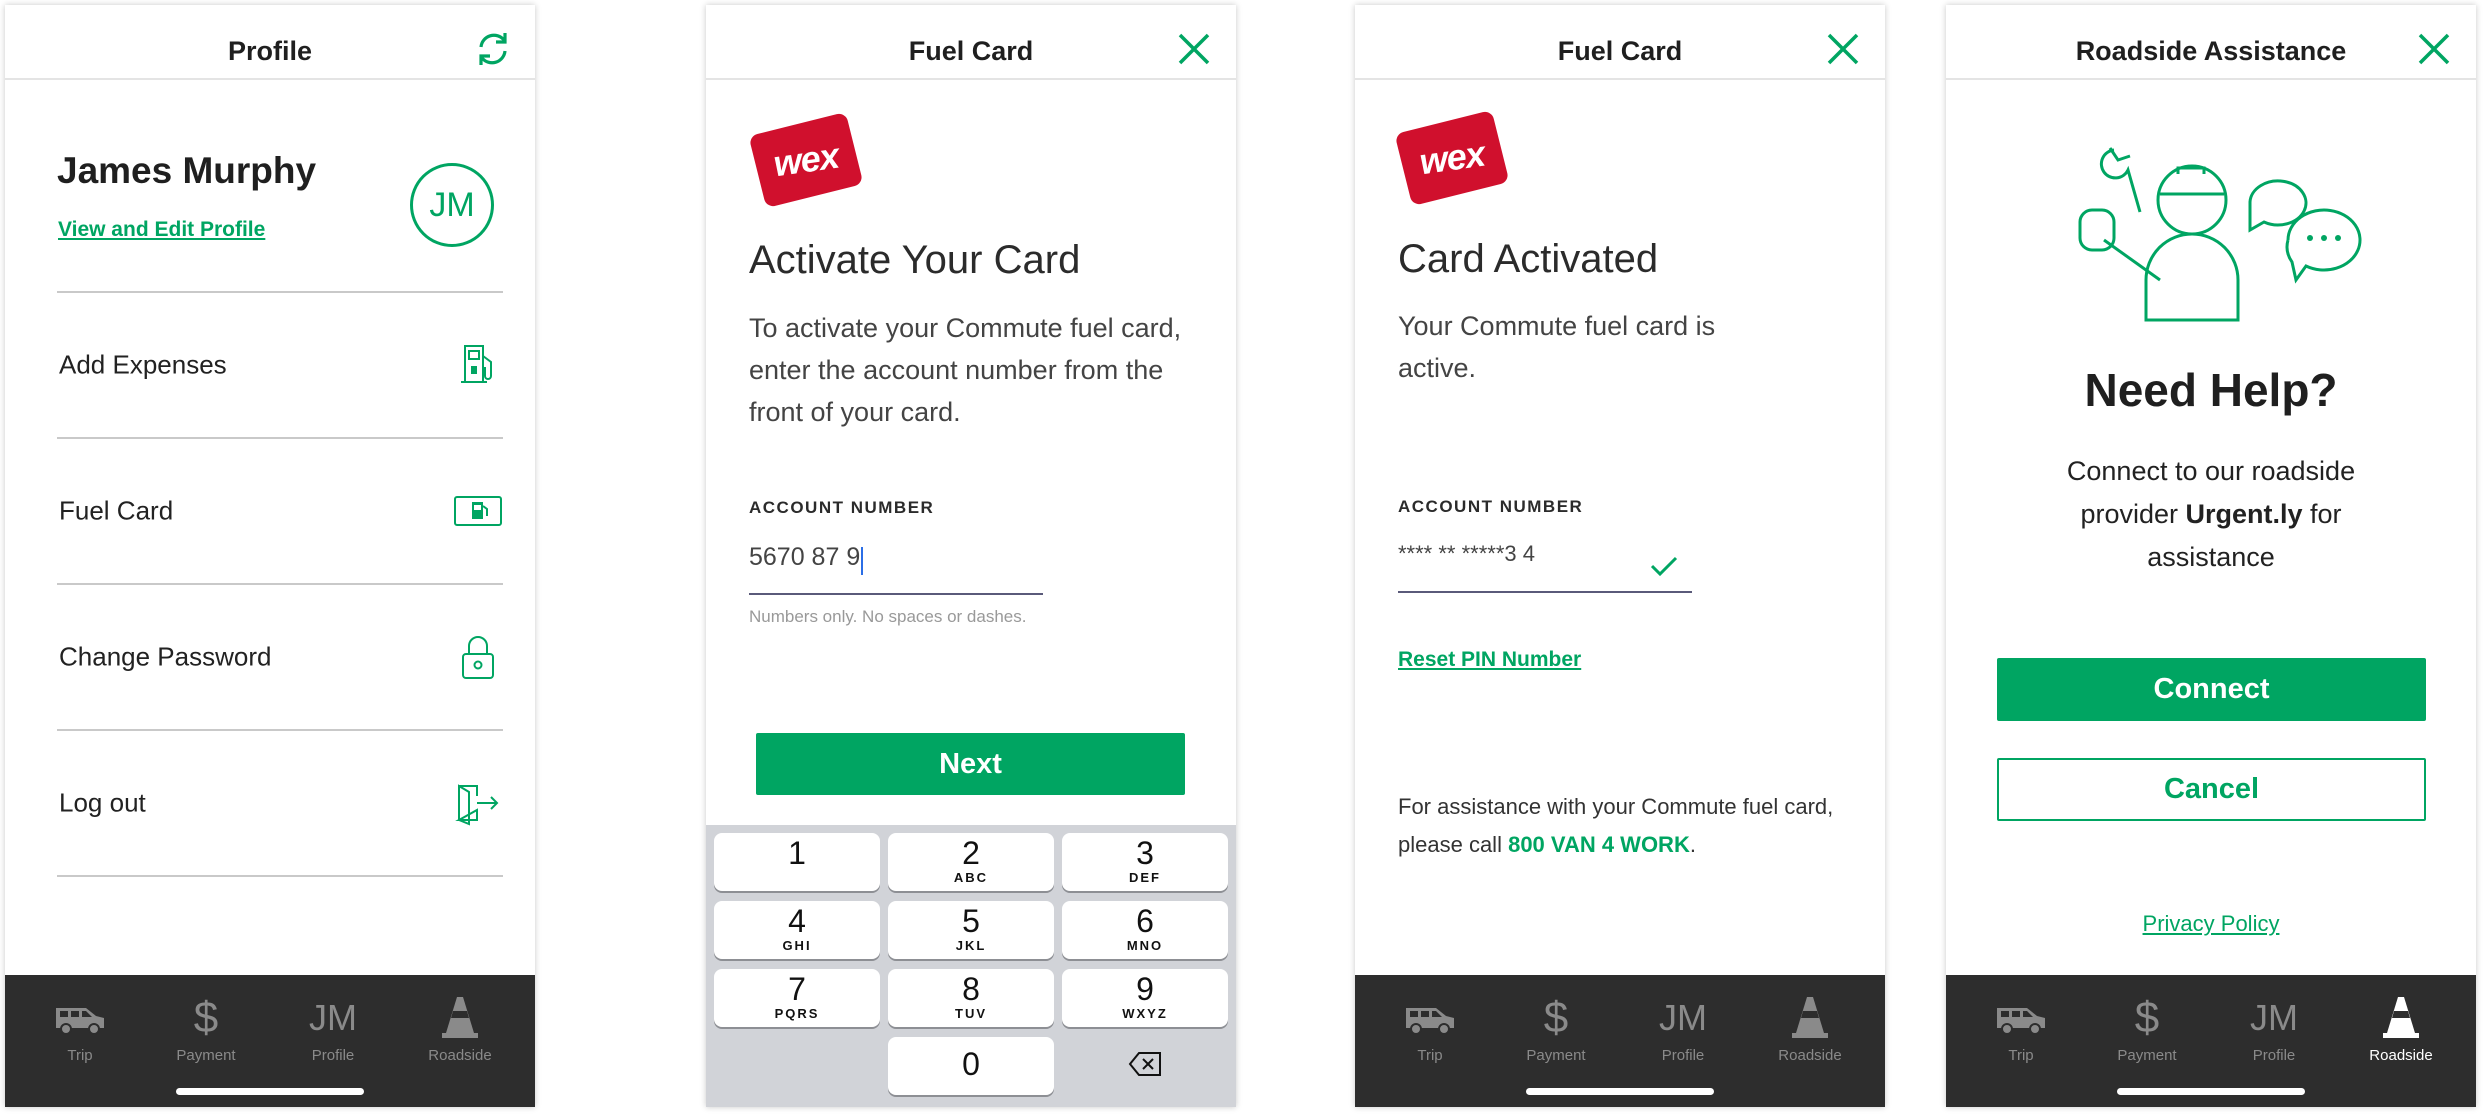  What do you see at coordinates (2211, 390) in the screenshot?
I see `heading: Need Help?` at bounding box center [2211, 390].